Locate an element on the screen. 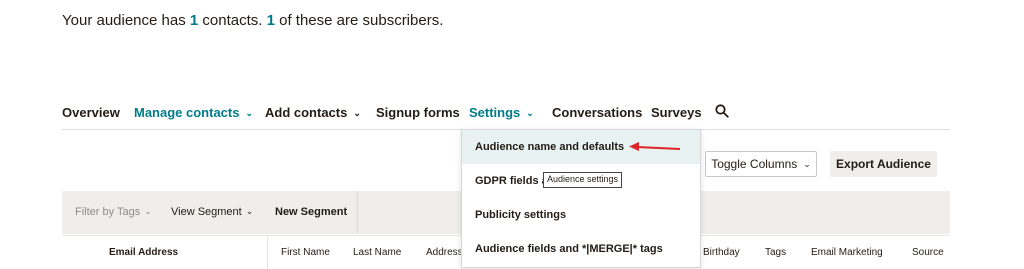 Image resolution: width=1024 pixels, height=269 pixels. col-first-name: First Name is located at coordinates (305, 252).